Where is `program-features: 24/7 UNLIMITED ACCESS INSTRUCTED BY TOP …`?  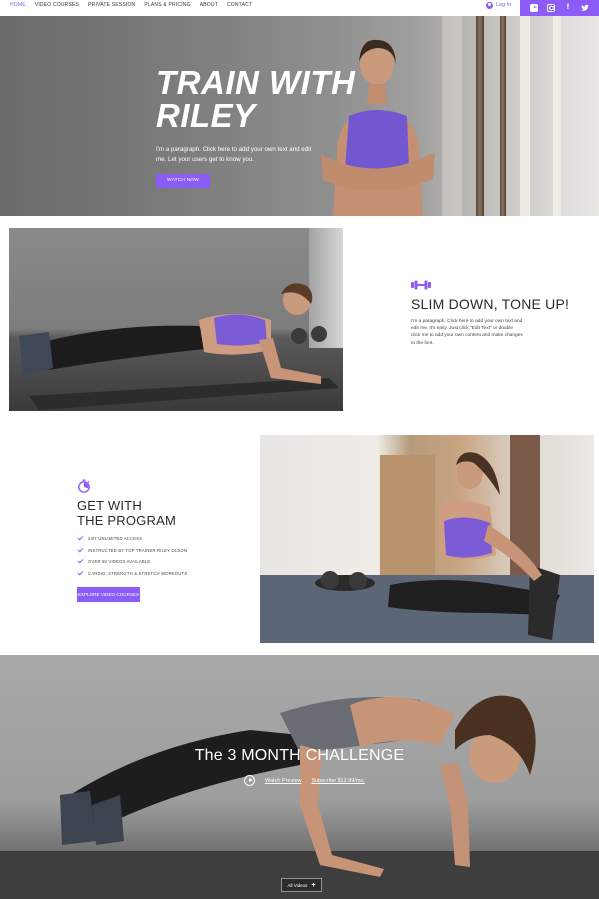 program-features: 24/7 UNLIMITED ACCESS INSTRUCTED BY TOP … is located at coordinates (132, 556).